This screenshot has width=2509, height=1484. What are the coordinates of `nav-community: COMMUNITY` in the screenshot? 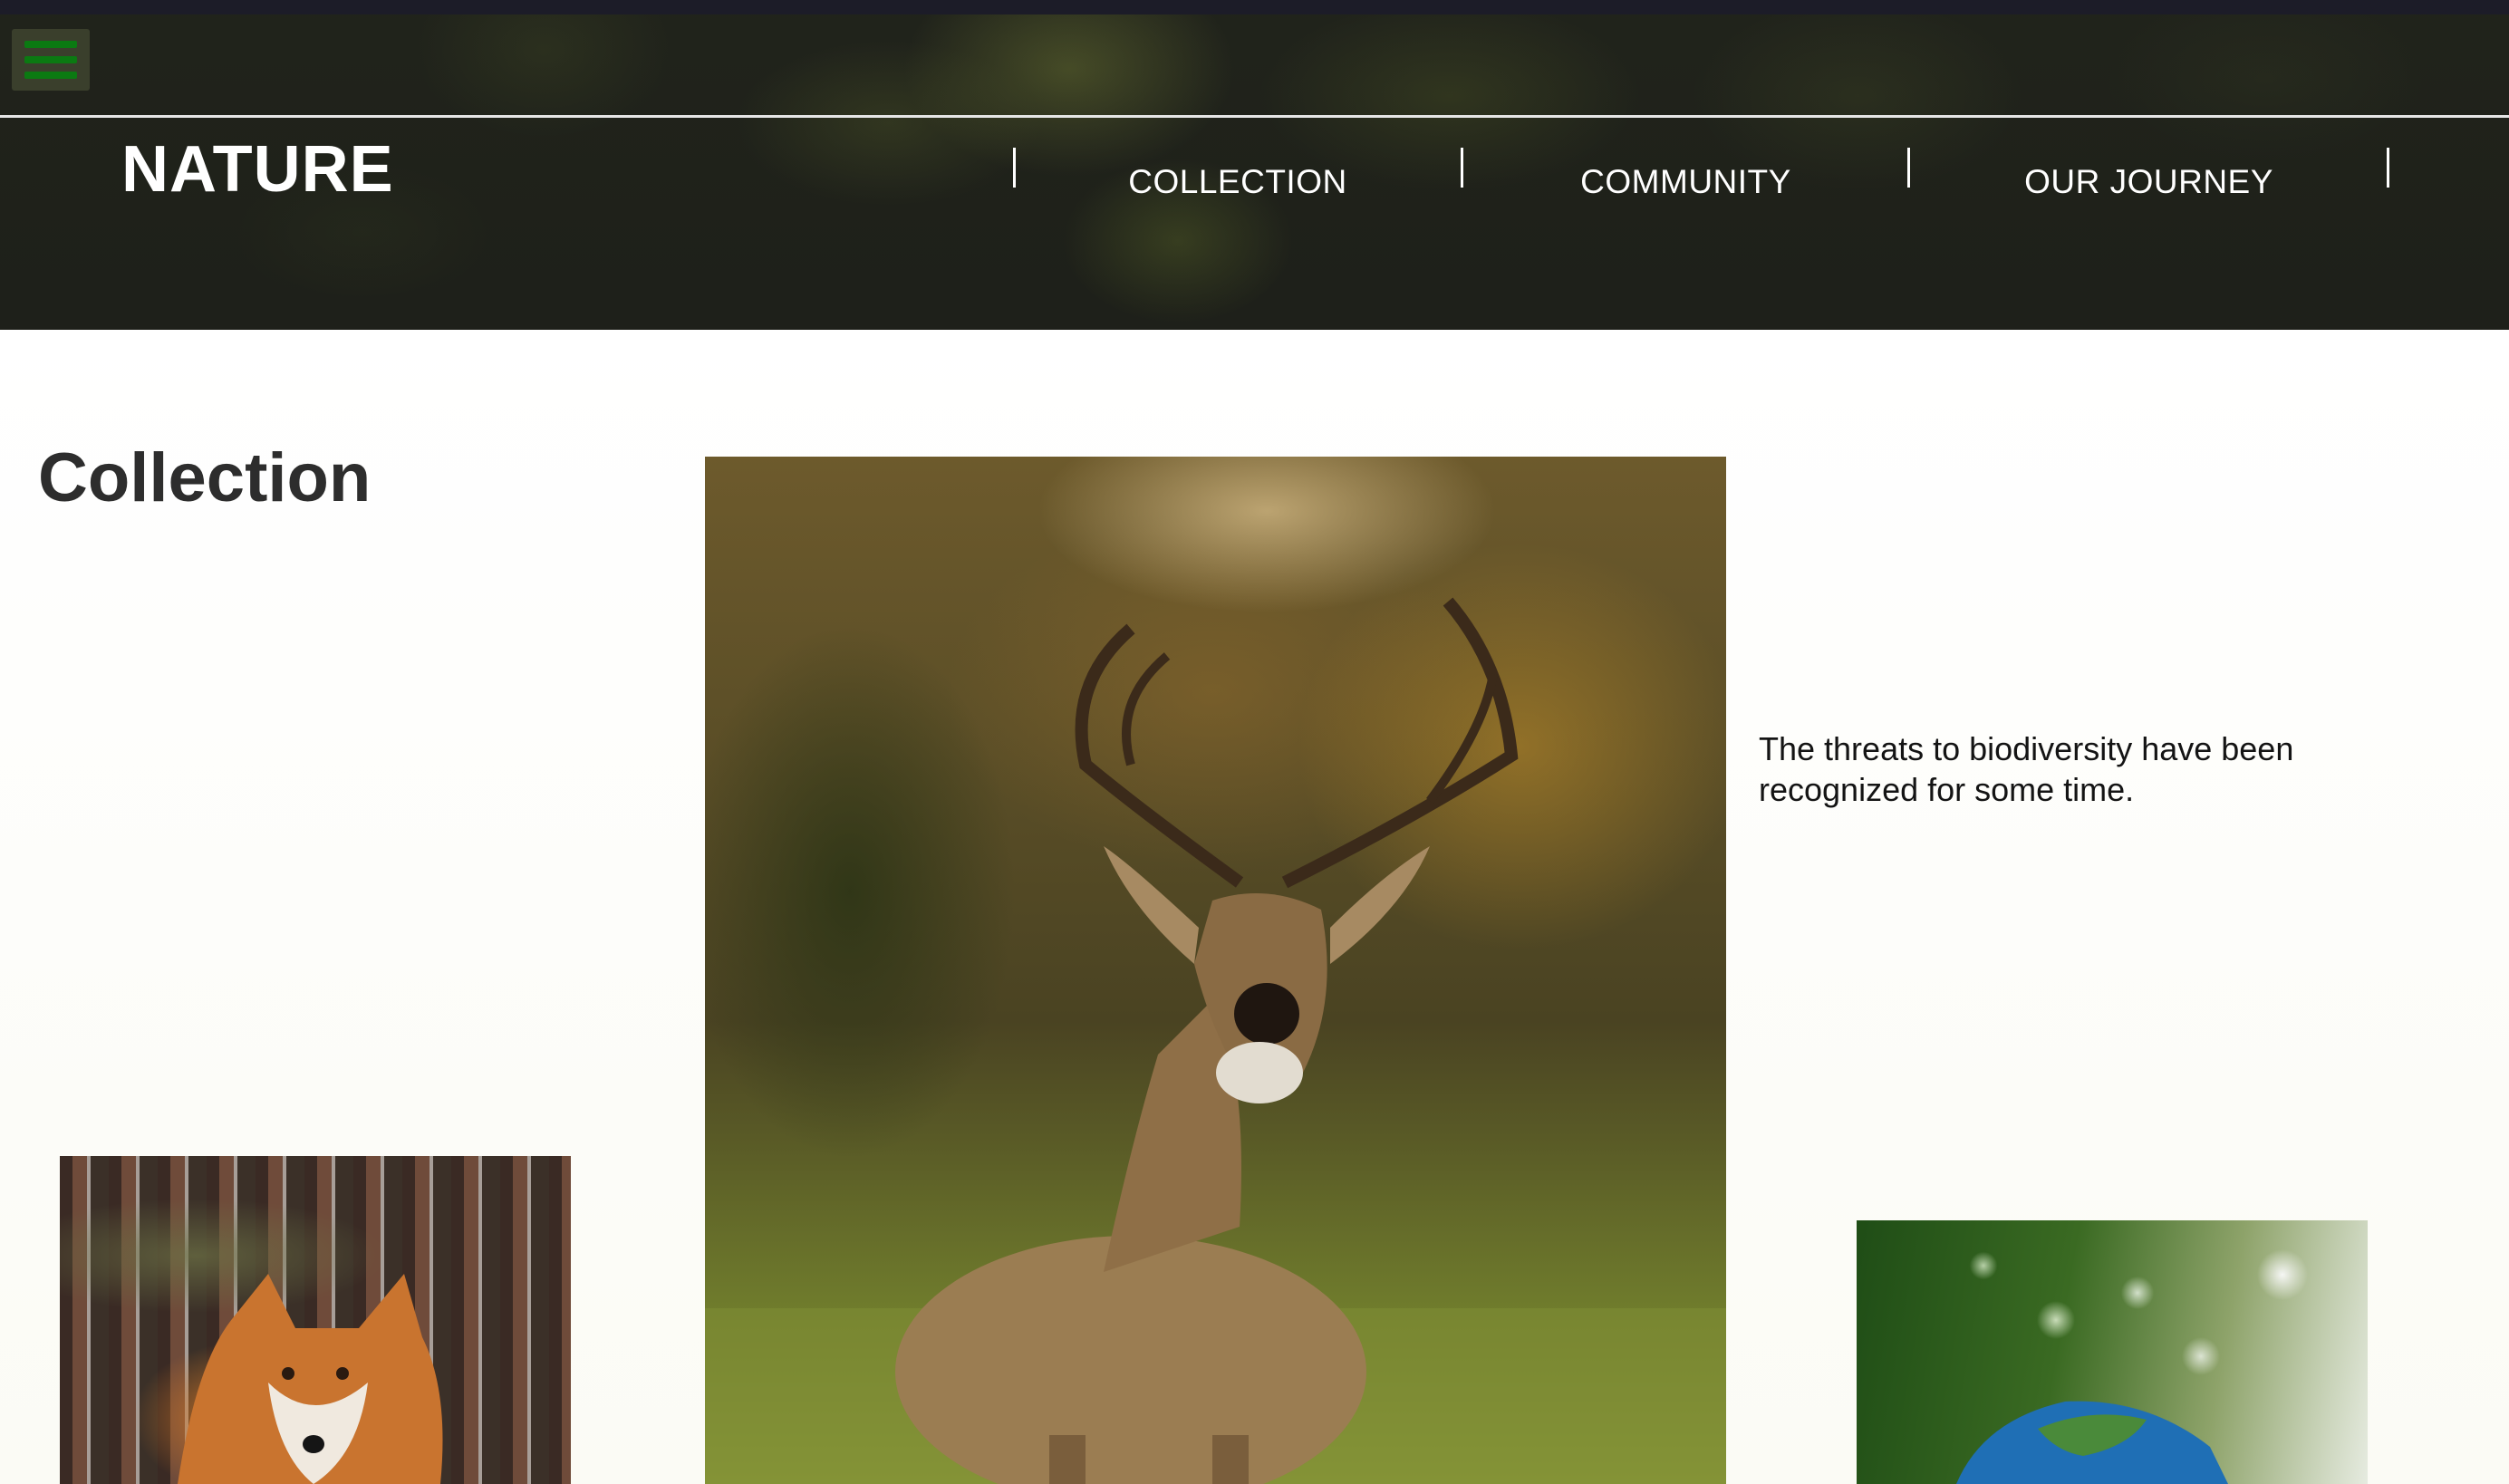 It's located at (1685, 182).